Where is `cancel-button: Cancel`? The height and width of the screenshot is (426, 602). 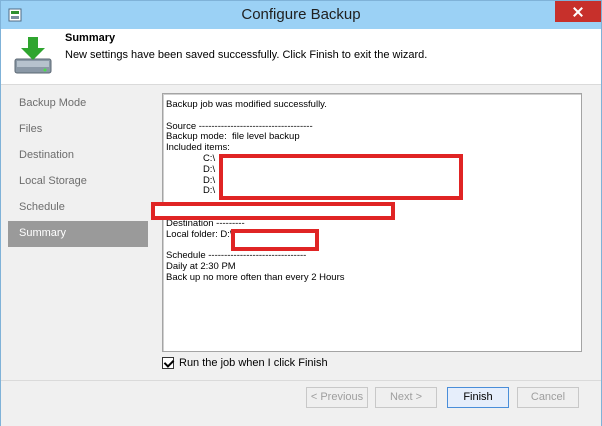
cancel-button: Cancel is located at coordinates (548, 397).